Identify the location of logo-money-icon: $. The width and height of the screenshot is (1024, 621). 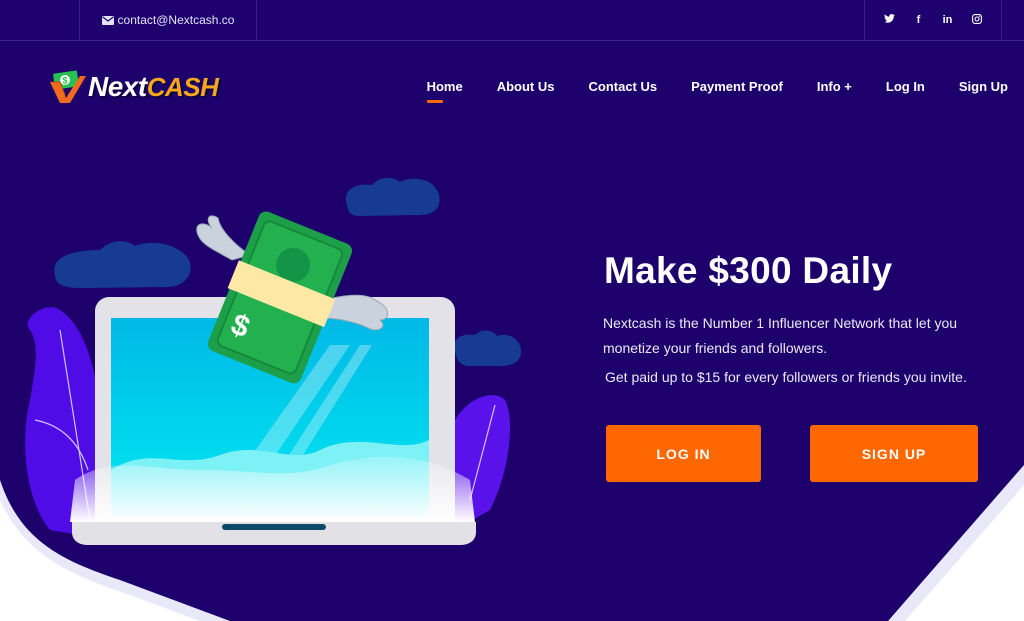
(68, 86).